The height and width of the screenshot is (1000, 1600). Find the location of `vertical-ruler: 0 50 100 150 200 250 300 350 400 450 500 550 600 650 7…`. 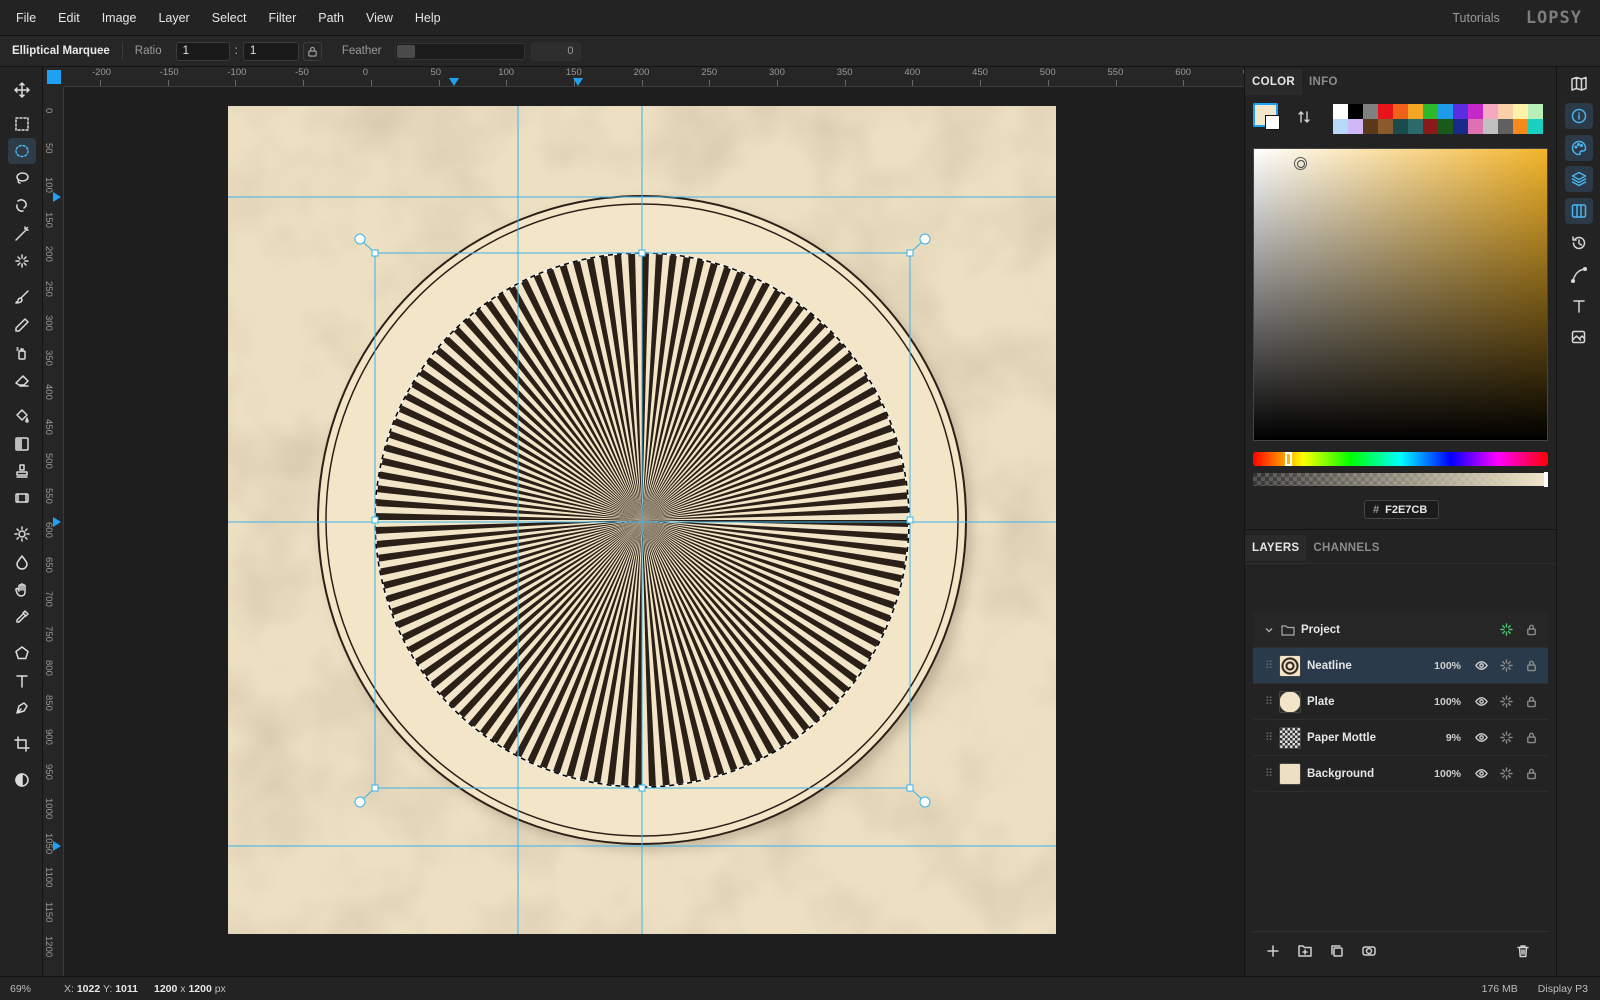

vertical-ruler: 0 50 100 150 200 250 300 350 400 450 500 550 600 650 7… is located at coordinates (53, 531).